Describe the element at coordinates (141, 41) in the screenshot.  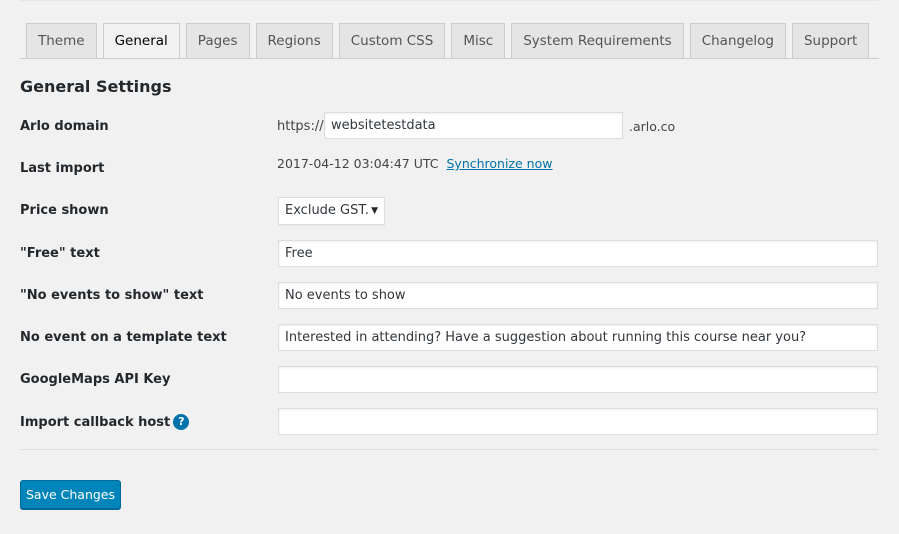
I see `tab-general: General` at that location.